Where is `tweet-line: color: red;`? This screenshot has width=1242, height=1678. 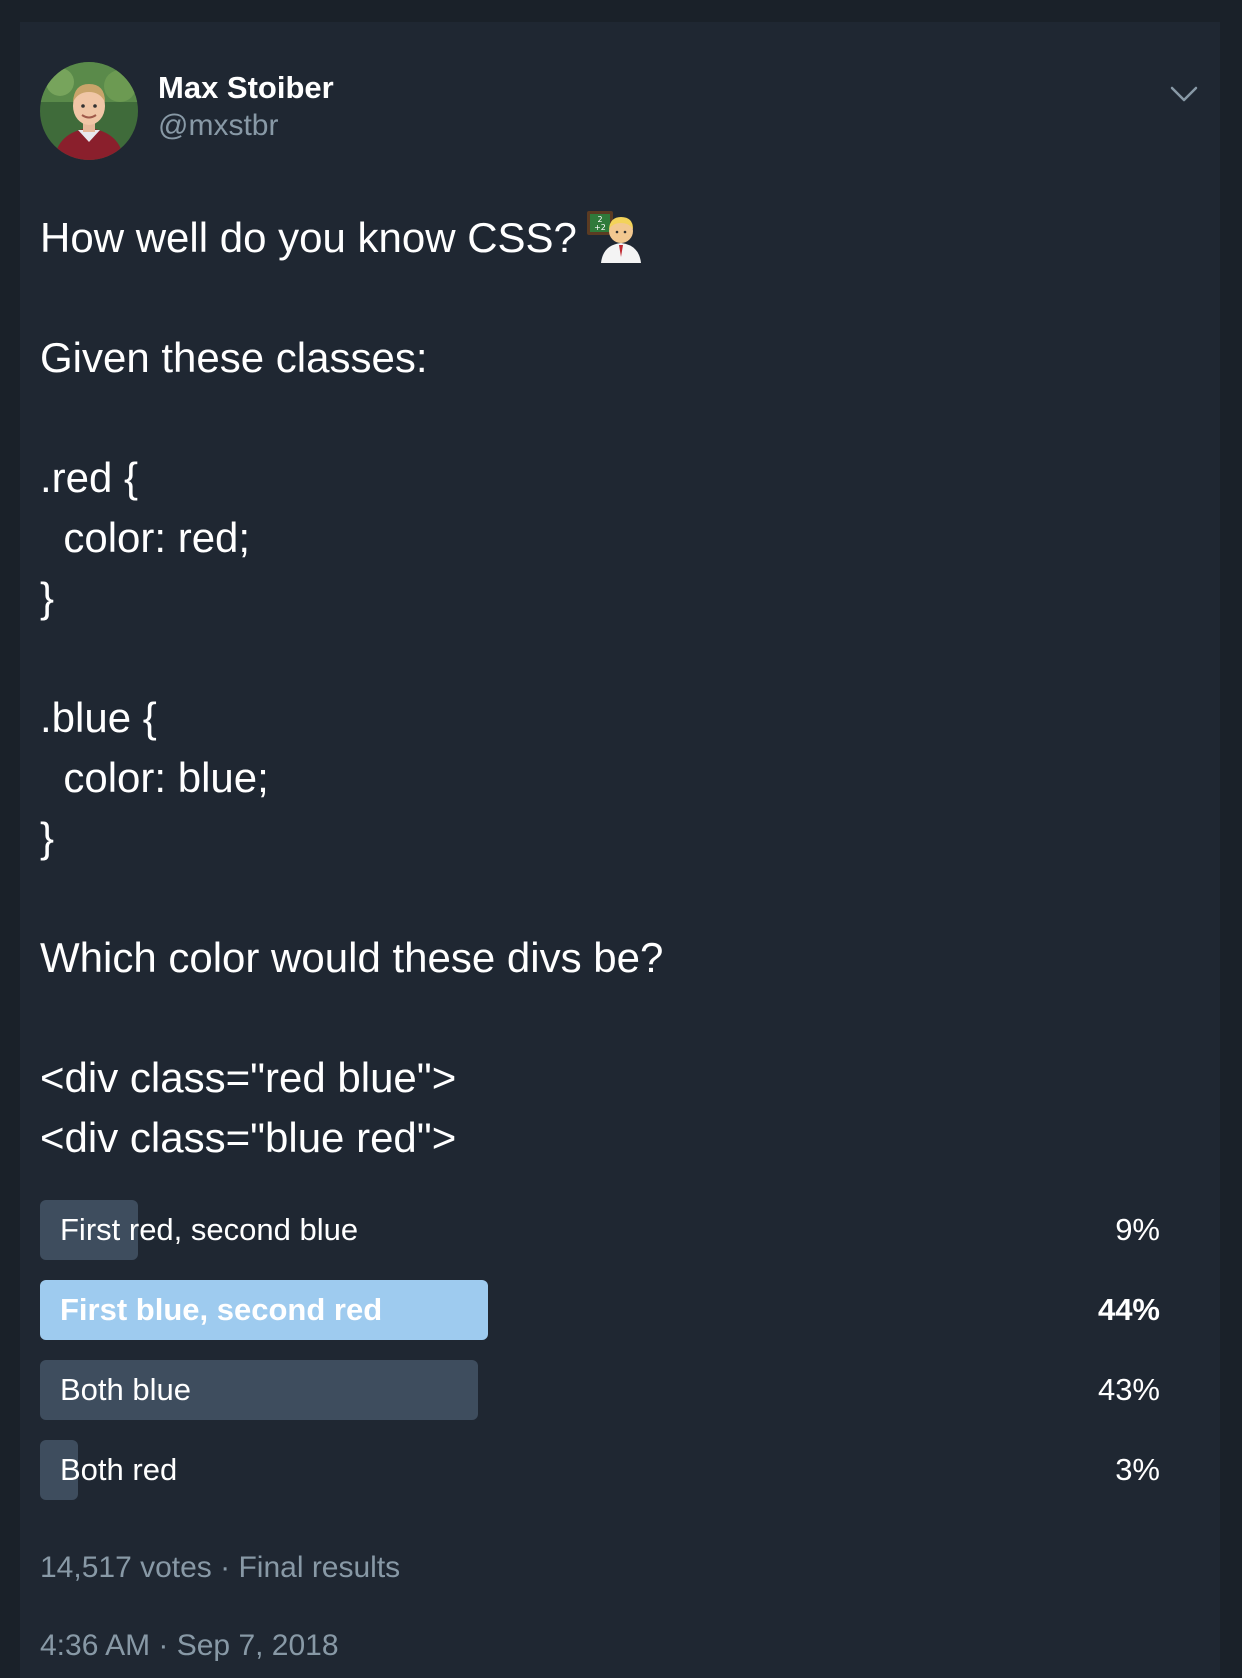
tweet-line: color: red; is located at coordinates (145, 537).